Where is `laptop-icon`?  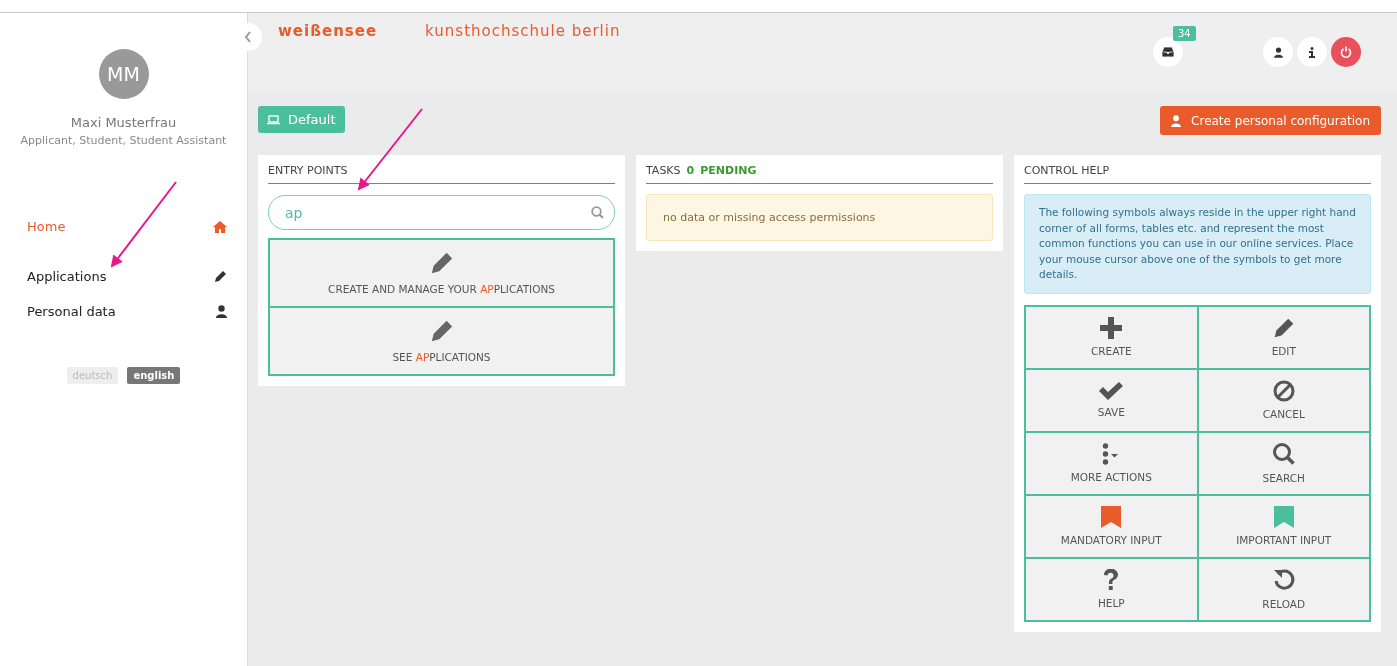 laptop-icon is located at coordinates (273, 119).